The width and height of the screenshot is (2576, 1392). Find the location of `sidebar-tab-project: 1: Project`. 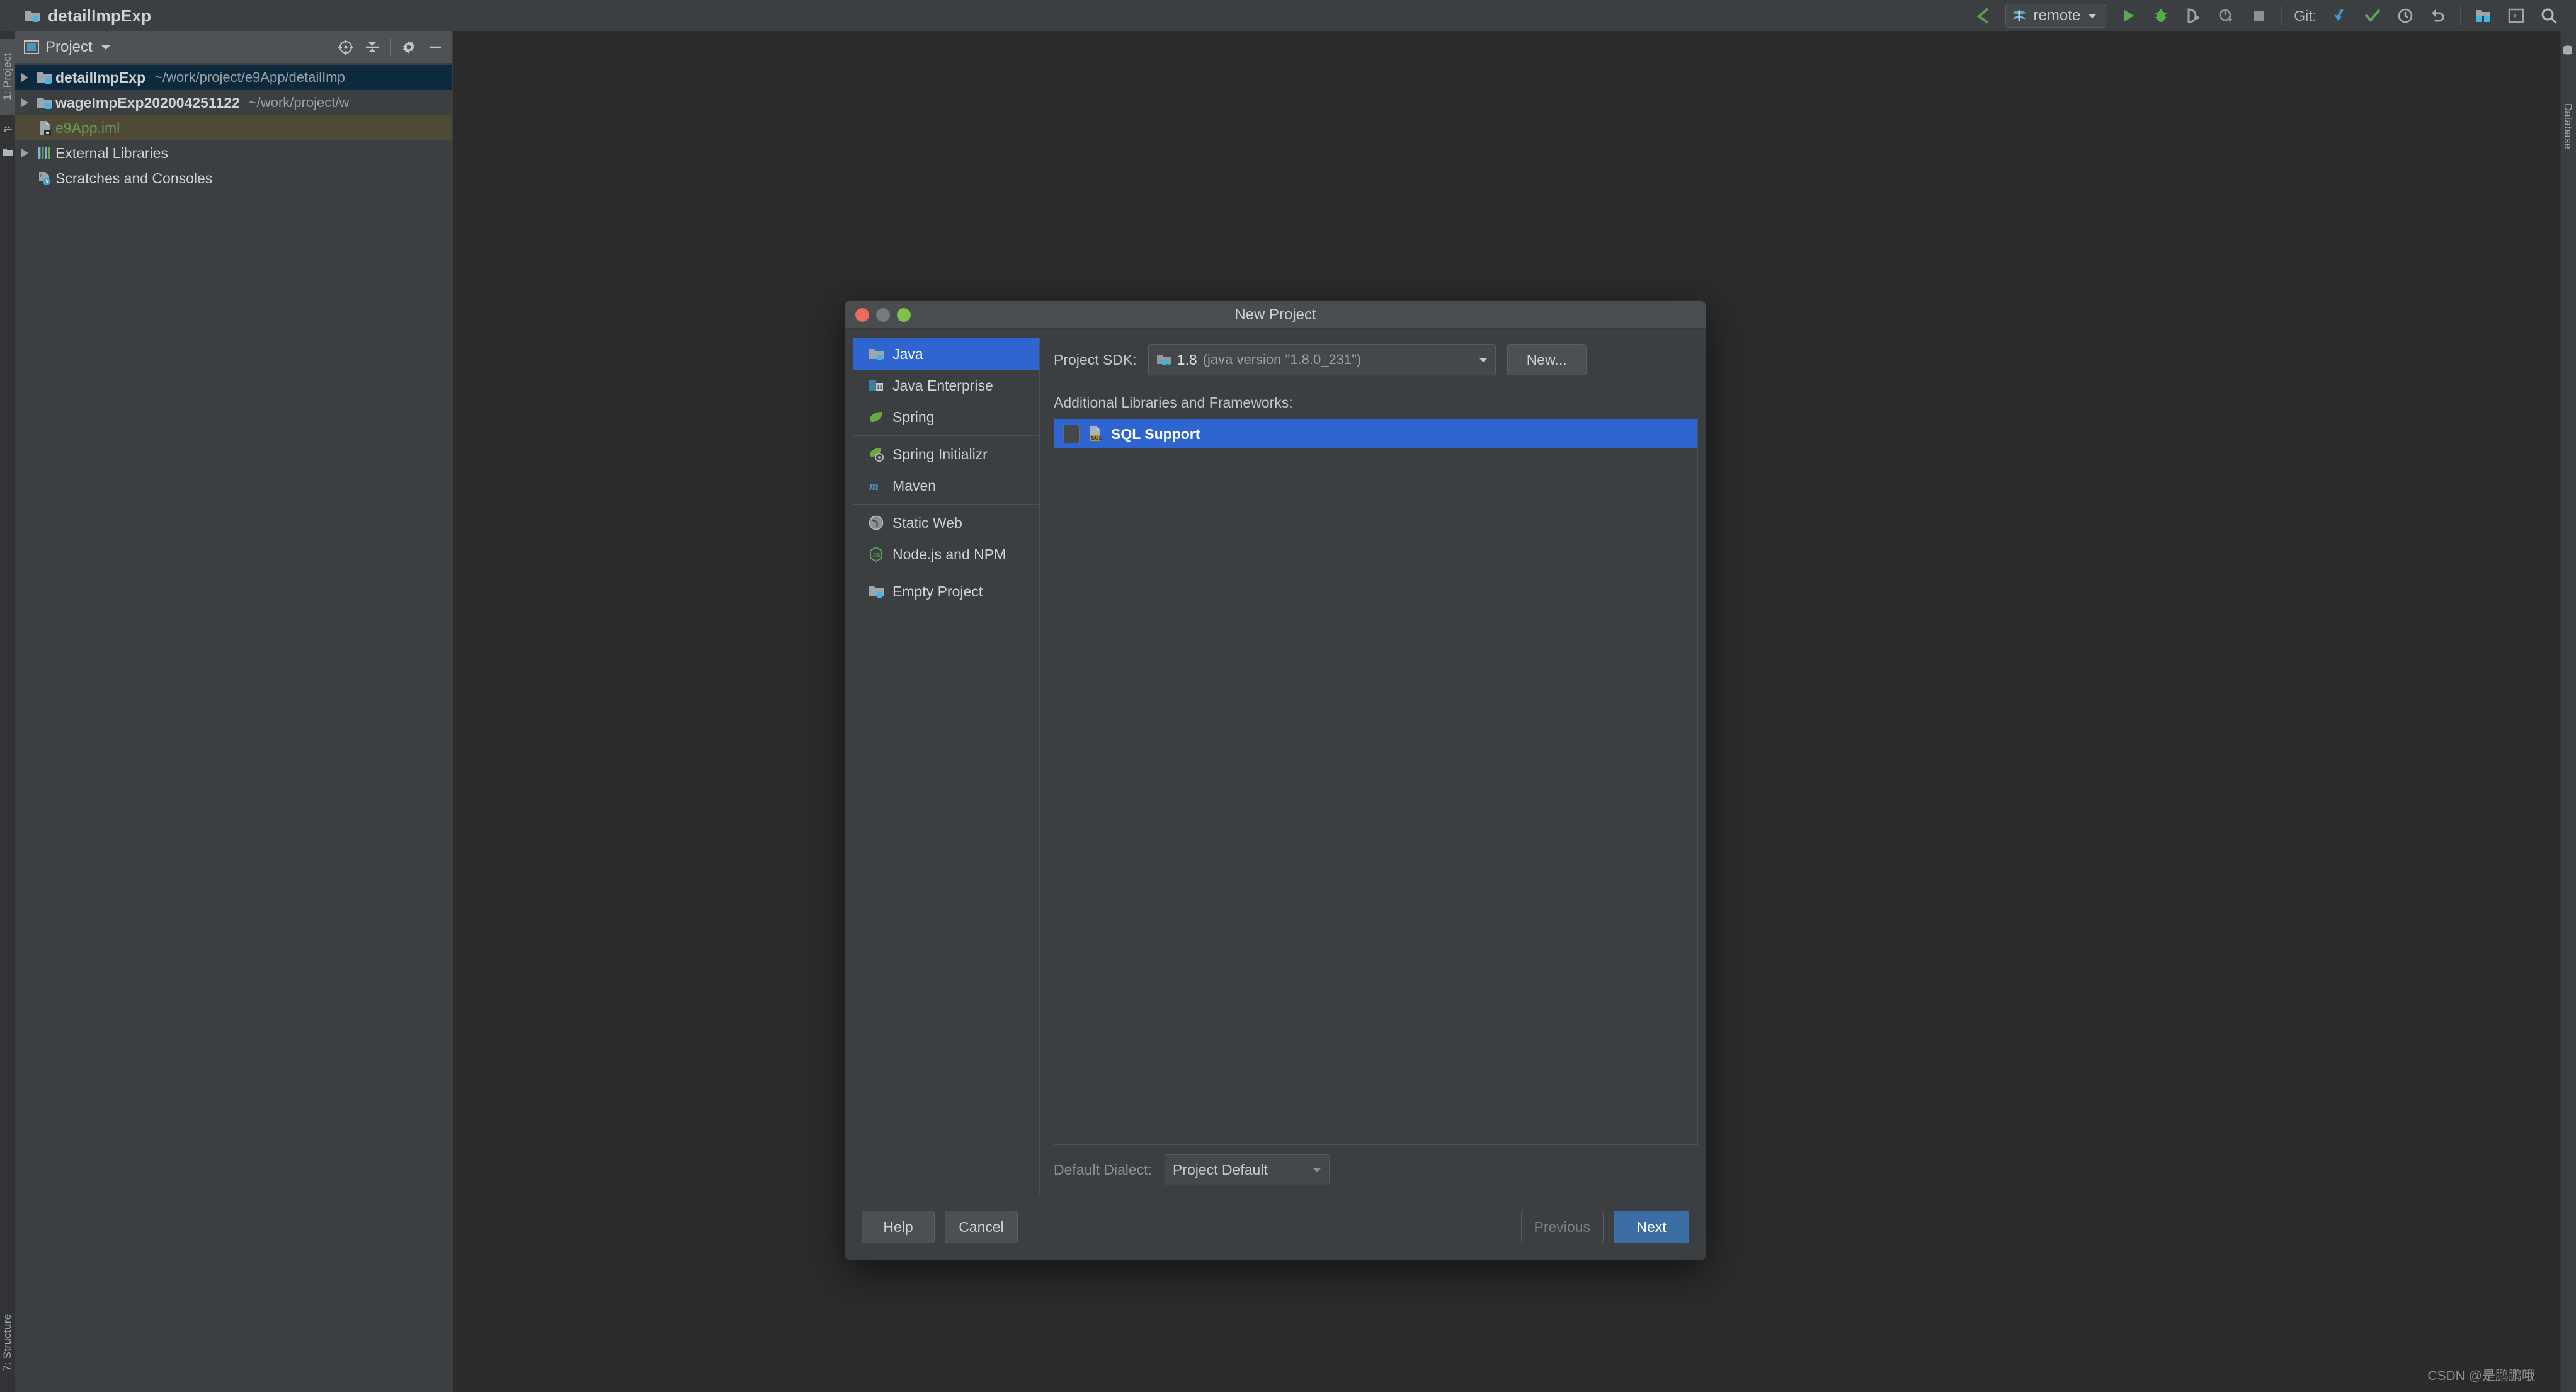

sidebar-tab-project: 1: Project is located at coordinates (7, 77).